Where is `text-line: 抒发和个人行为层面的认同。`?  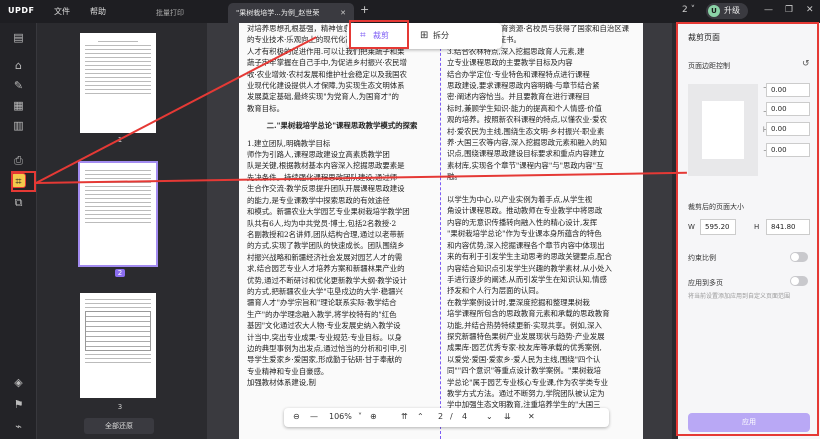
text-line: 抒发和个人行为层面的认同。 is located at coordinates (495, 291).